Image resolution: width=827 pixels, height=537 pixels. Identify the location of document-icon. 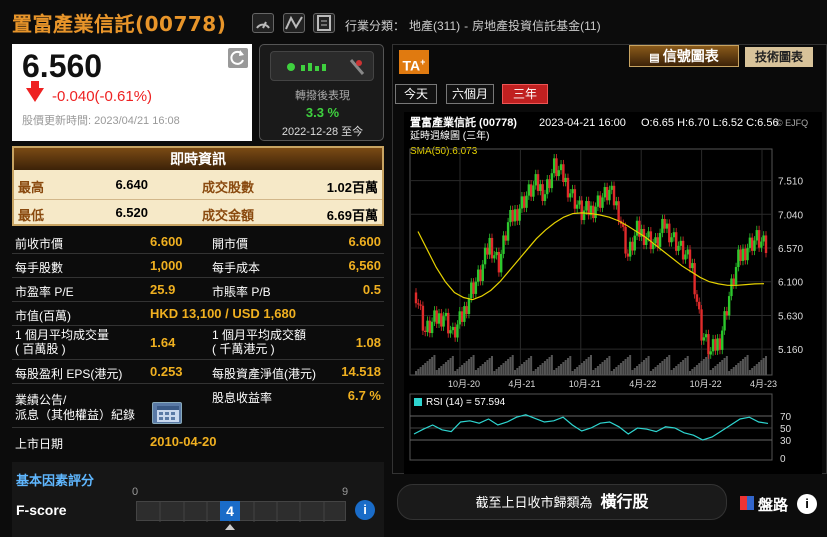
(324, 23).